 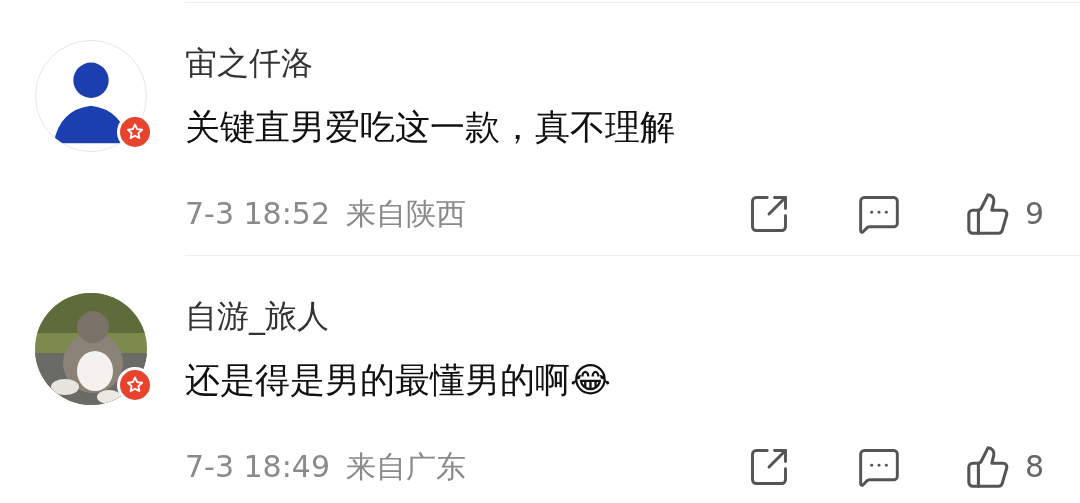 I want to click on comment-location: 来自广东, so click(x=406, y=467).